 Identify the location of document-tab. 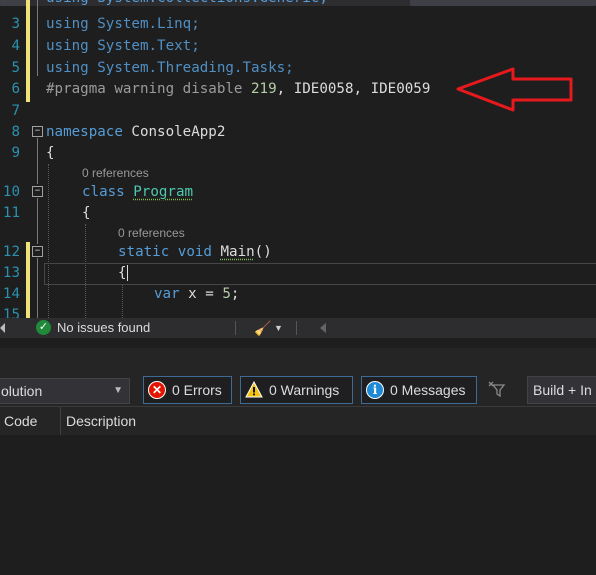
(14, 3).